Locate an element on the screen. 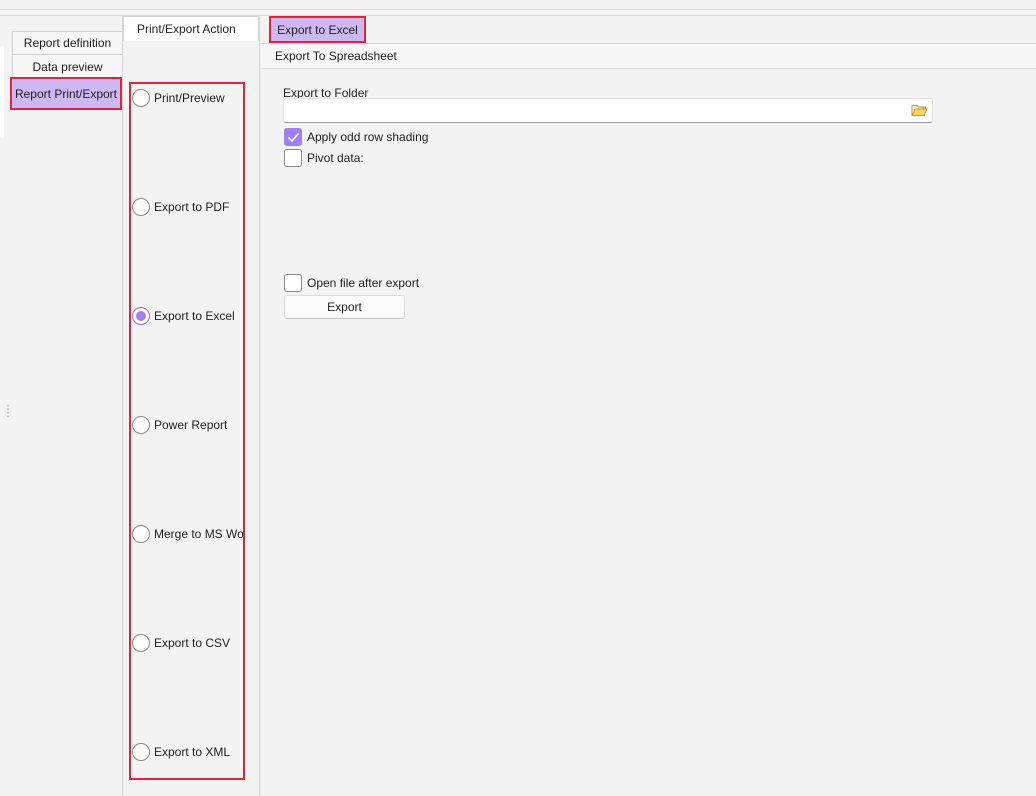 This screenshot has height=796, width=1036. radio-export-xml-button is located at coordinates (141, 752).